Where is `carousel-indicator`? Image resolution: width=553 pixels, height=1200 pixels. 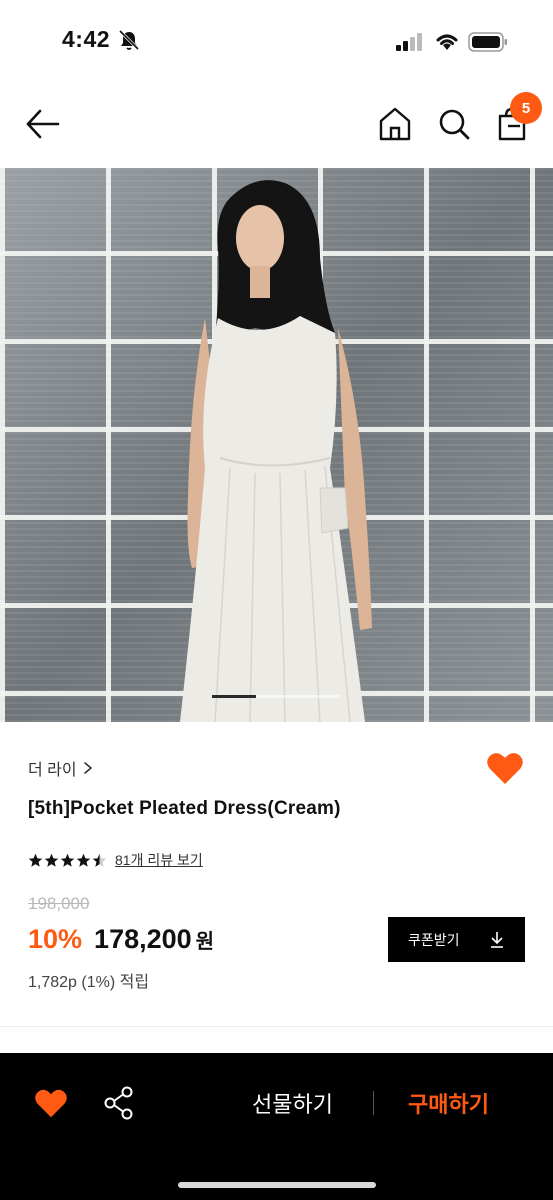
carousel-indicator is located at coordinates (276, 696).